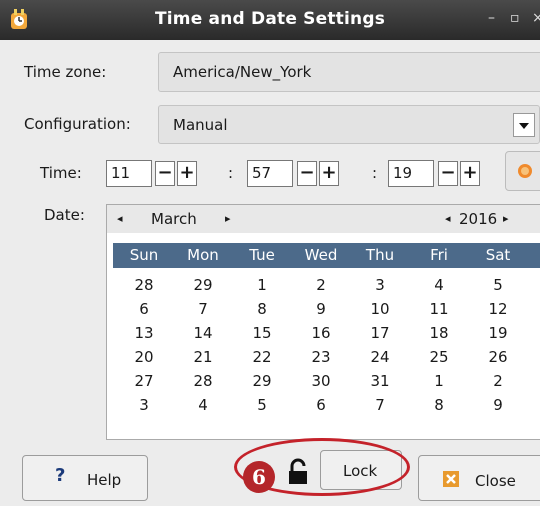 The image size is (540, 506). Describe the element at coordinates (321, 357) in the screenshot. I see `calendar-day: 23` at that location.